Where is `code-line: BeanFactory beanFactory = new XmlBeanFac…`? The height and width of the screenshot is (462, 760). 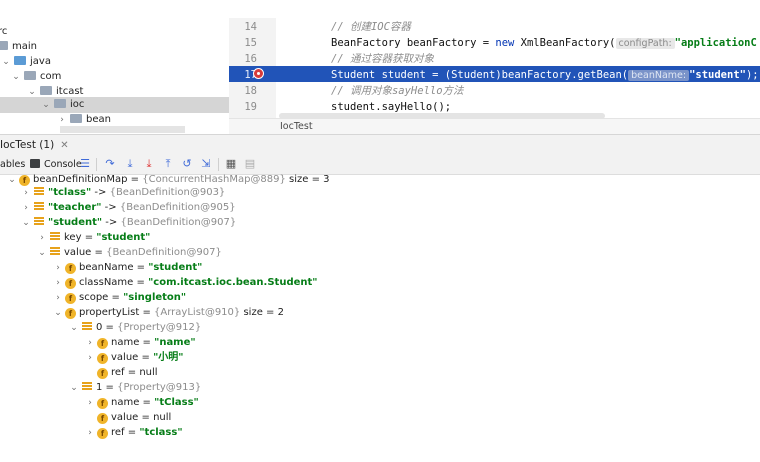
code-line: BeanFactory beanFactory = new XmlBeanFac… is located at coordinates (544, 43).